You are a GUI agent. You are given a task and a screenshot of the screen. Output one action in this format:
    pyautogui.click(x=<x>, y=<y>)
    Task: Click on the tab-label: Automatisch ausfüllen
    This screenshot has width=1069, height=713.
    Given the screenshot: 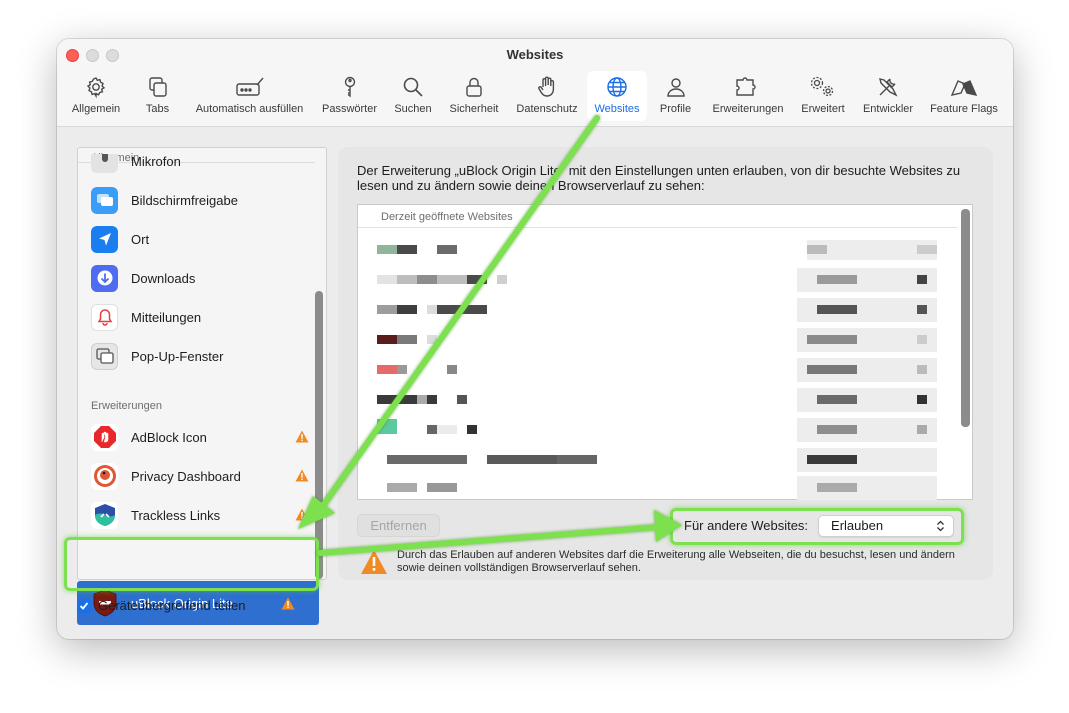 What is the action you would take?
    pyautogui.click(x=249, y=109)
    